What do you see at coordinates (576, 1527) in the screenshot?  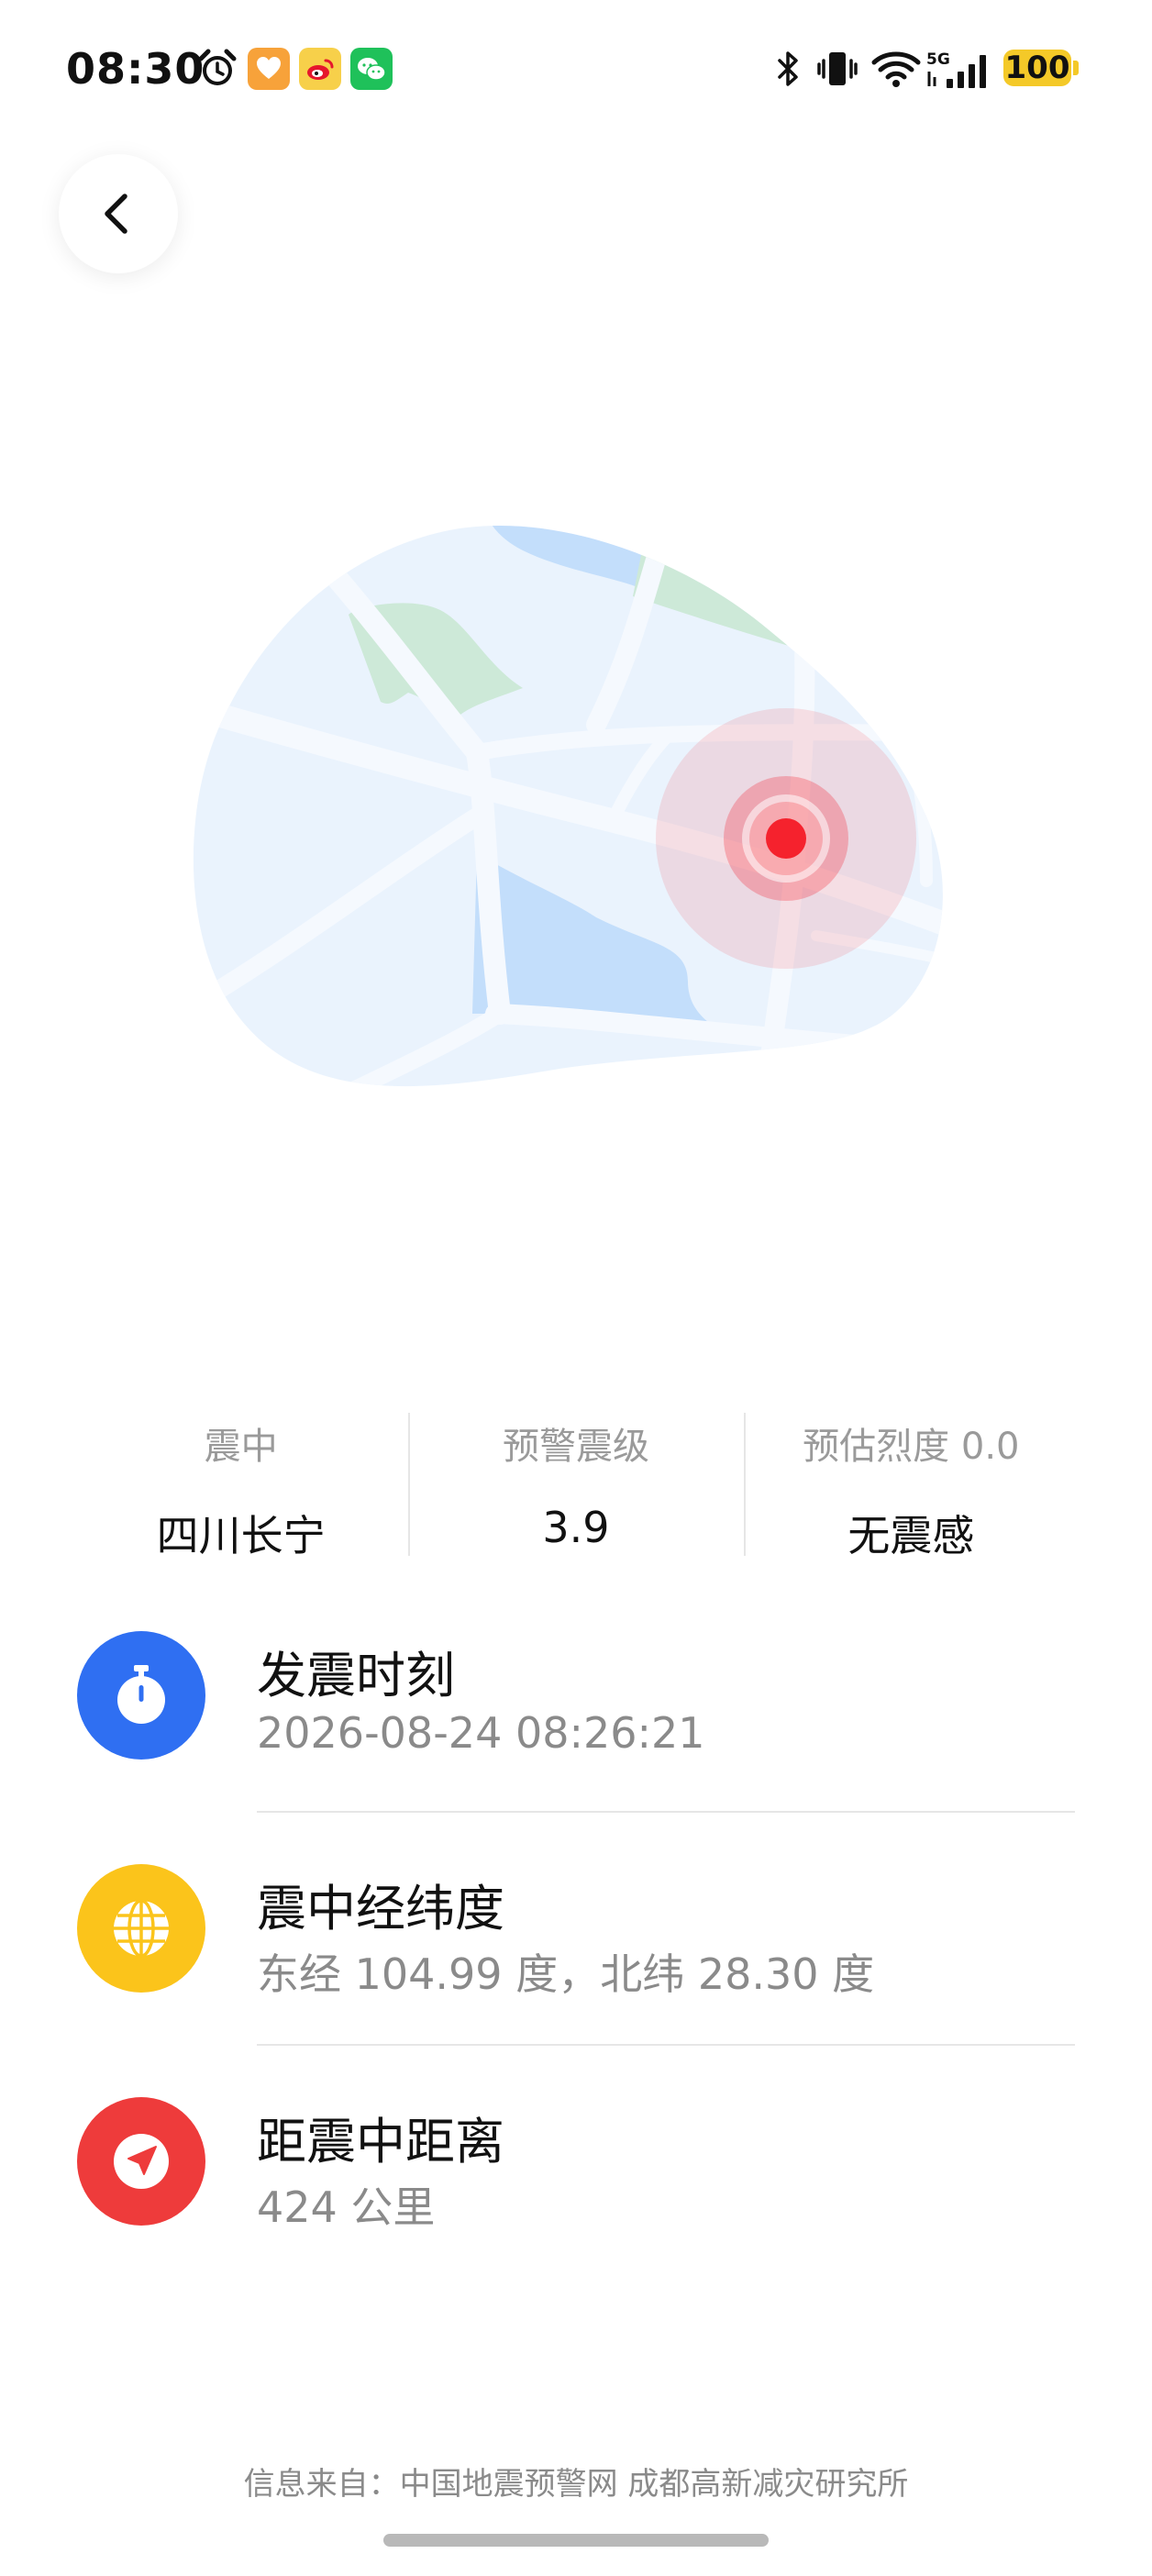 I see `magnitude-value: 3.9` at bounding box center [576, 1527].